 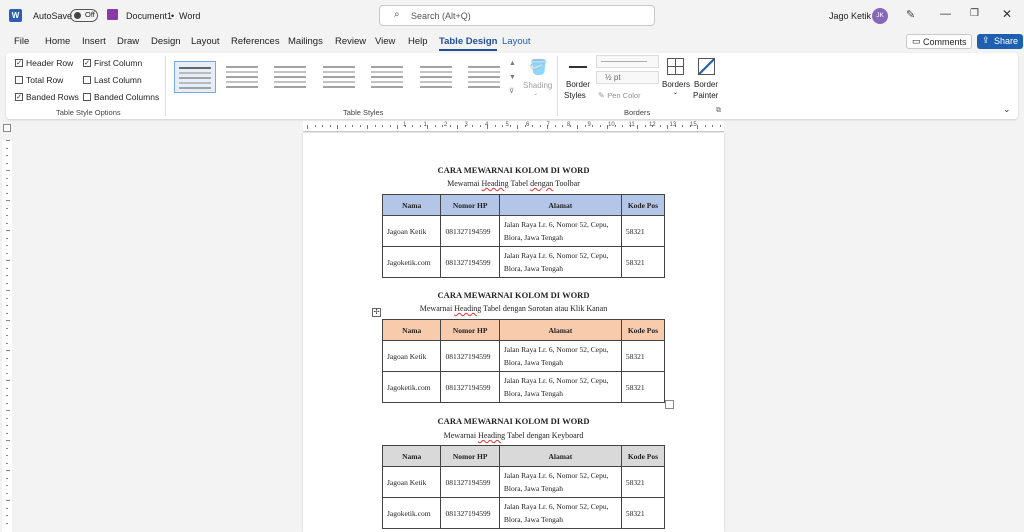 What do you see at coordinates (676, 78) in the screenshot?
I see `borders-button: Borders ⌄` at bounding box center [676, 78].